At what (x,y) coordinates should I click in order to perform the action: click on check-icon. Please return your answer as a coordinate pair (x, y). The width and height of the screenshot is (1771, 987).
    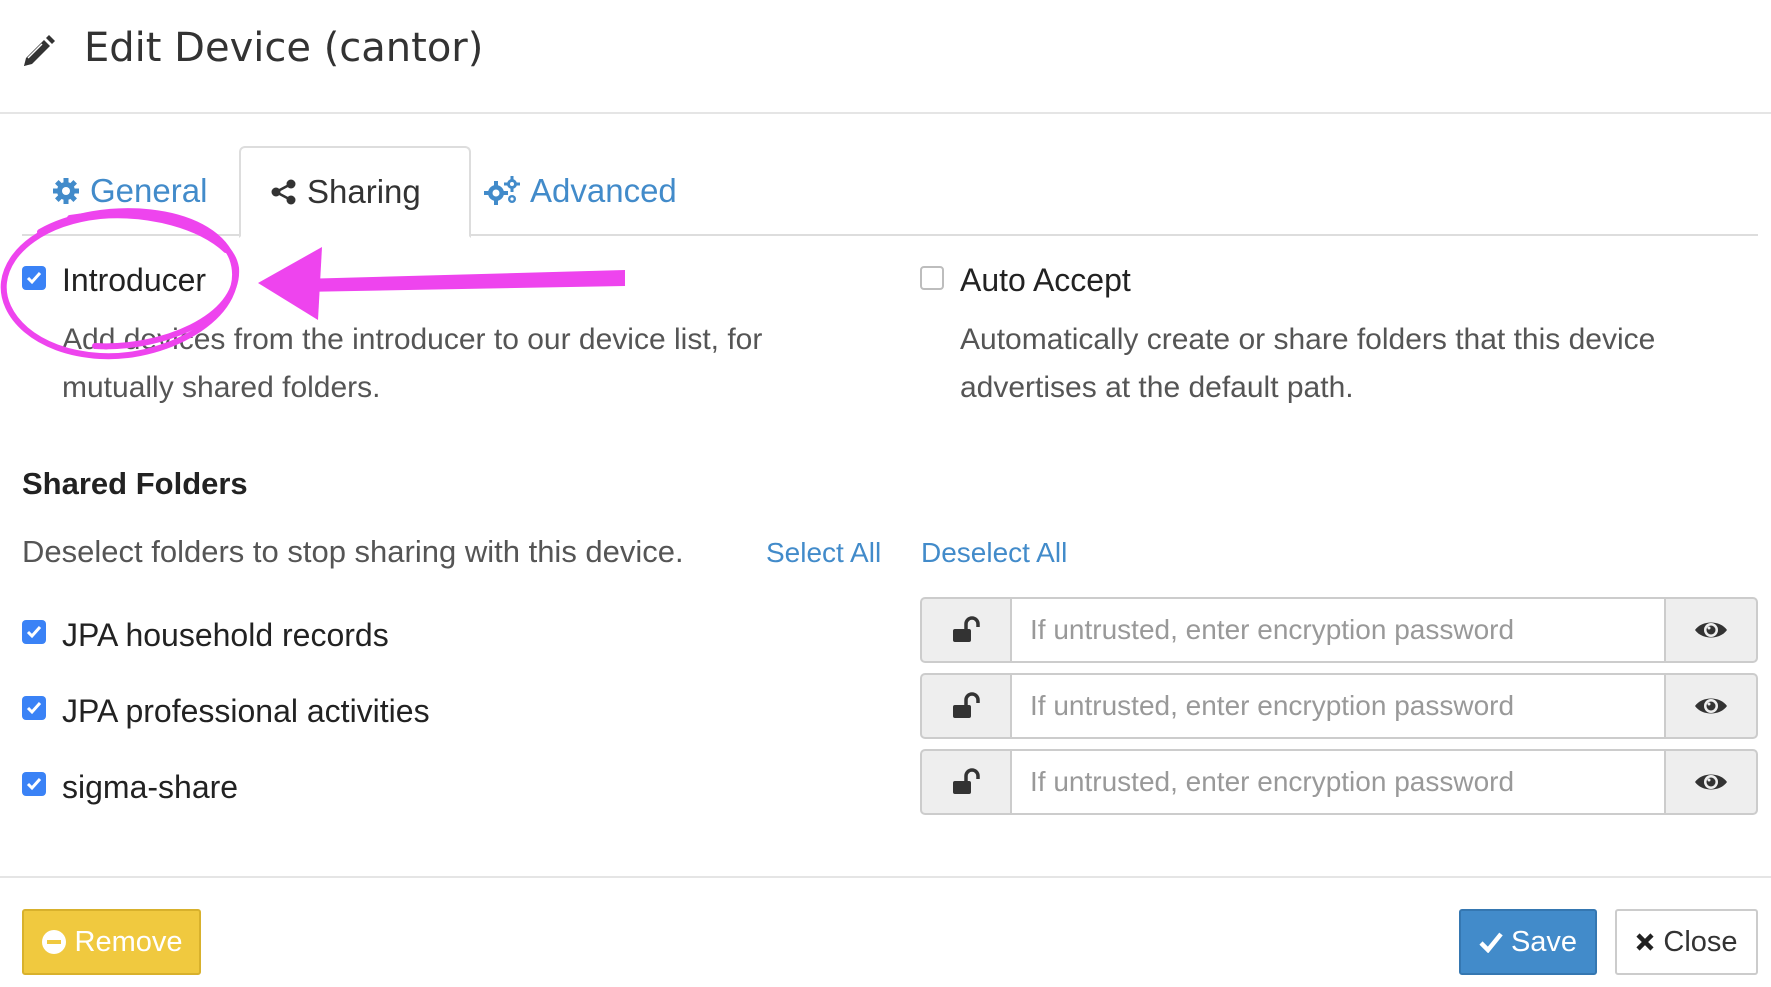
    Looking at the image, I should click on (1491, 942).